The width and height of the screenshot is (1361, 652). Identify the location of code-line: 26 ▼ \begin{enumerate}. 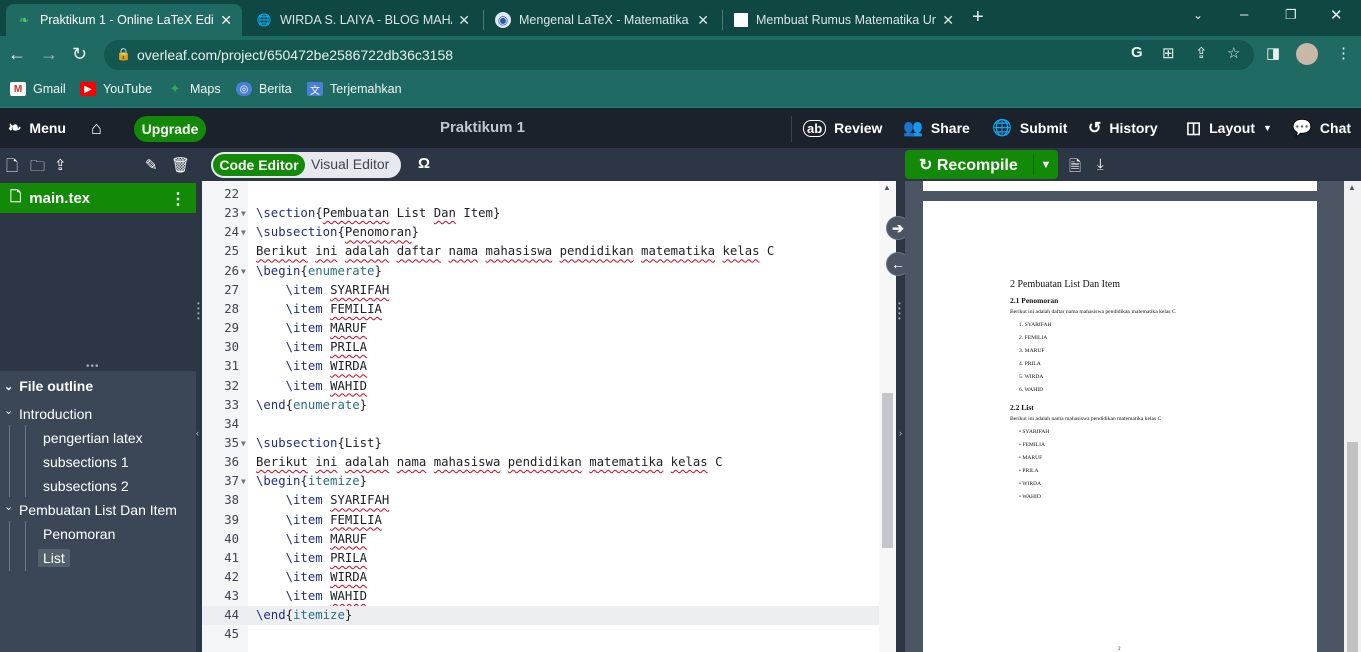
(540, 271).